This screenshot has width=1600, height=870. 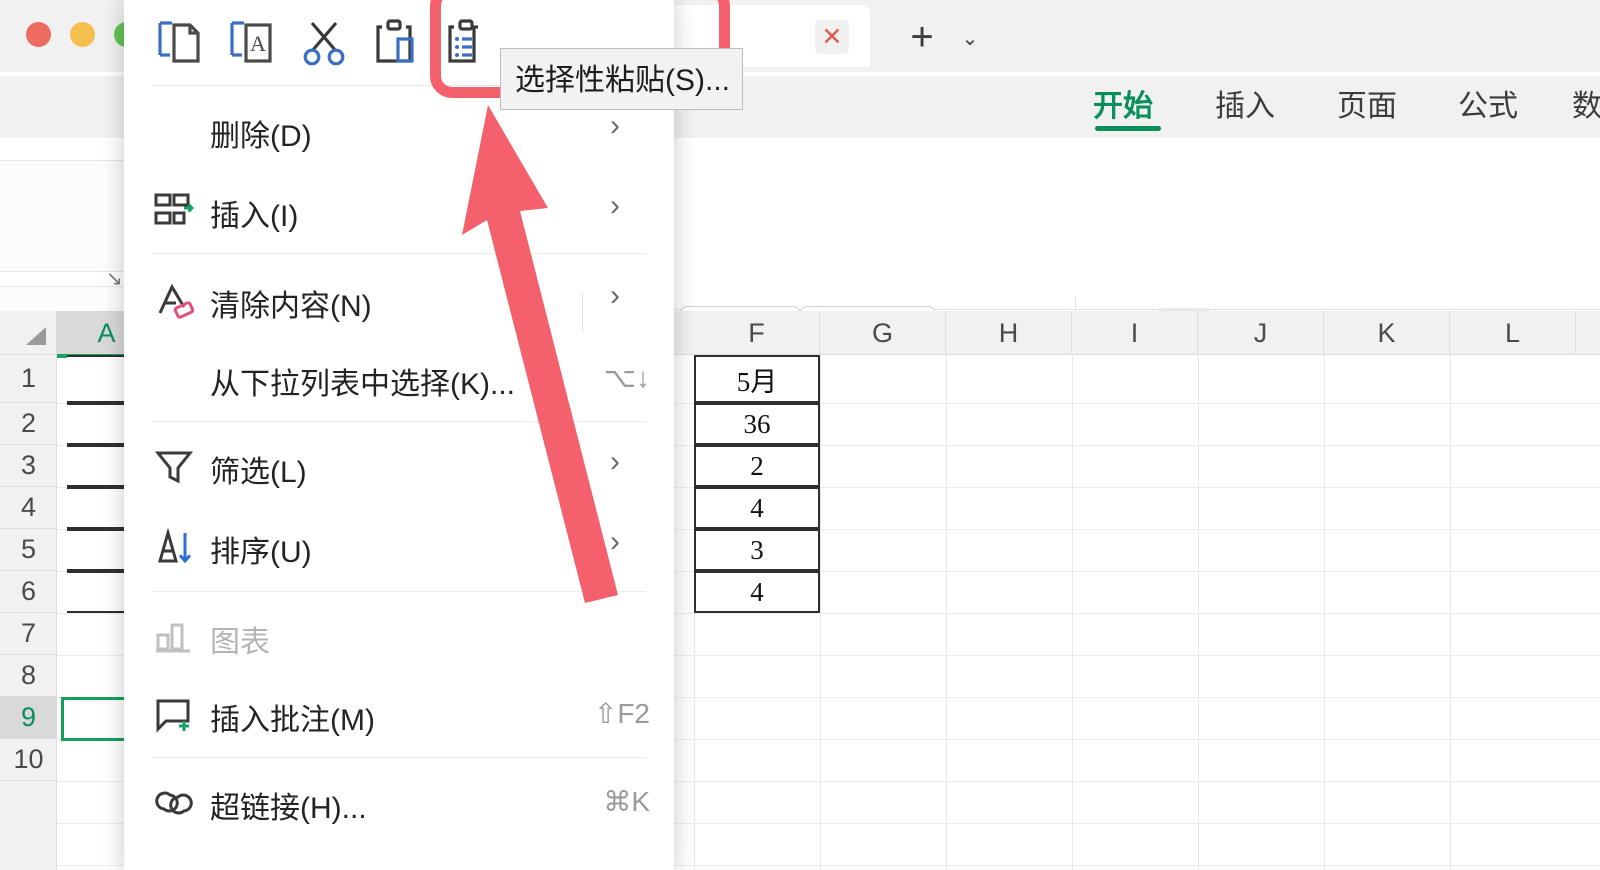 I want to click on row-header-2: 2, so click(x=28, y=424).